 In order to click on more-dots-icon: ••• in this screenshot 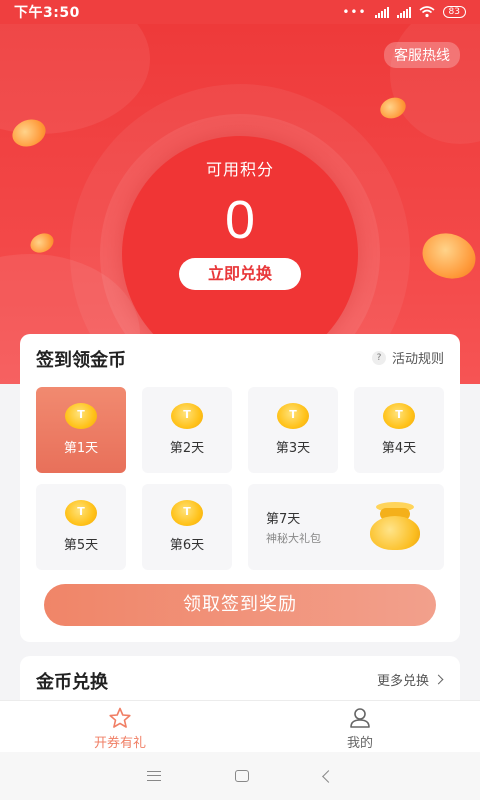, I will do `click(354, 12)`.